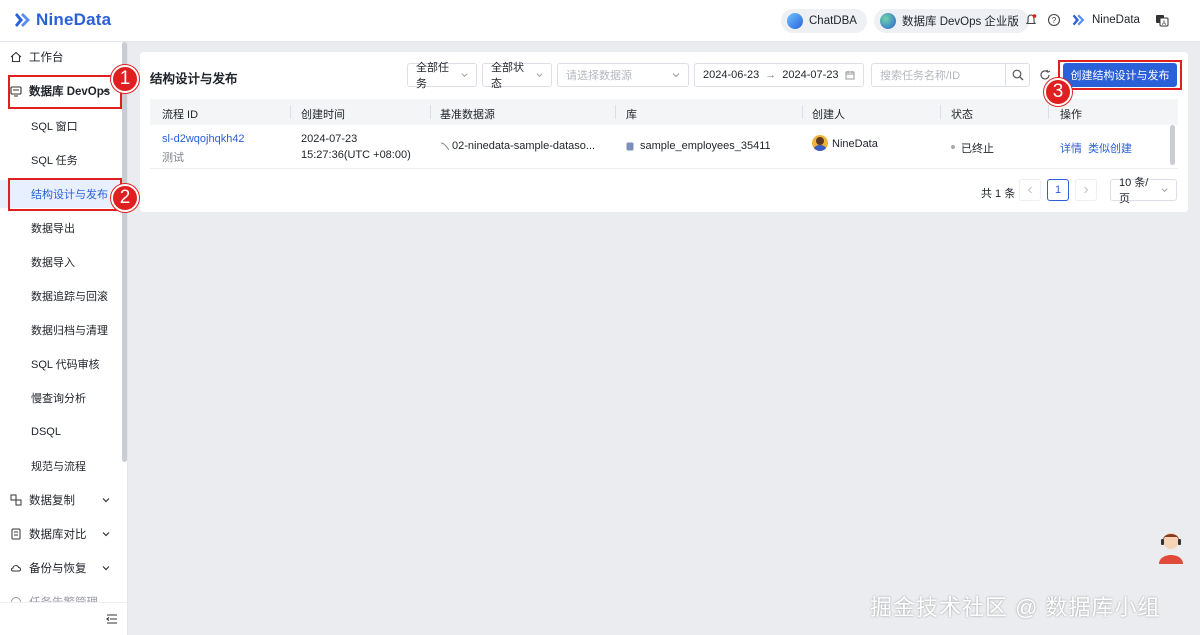 The height and width of the screenshot is (635, 1200). Describe the element at coordinates (810, 75) in the screenshot. I see `date-end: 2024-07-23` at that location.